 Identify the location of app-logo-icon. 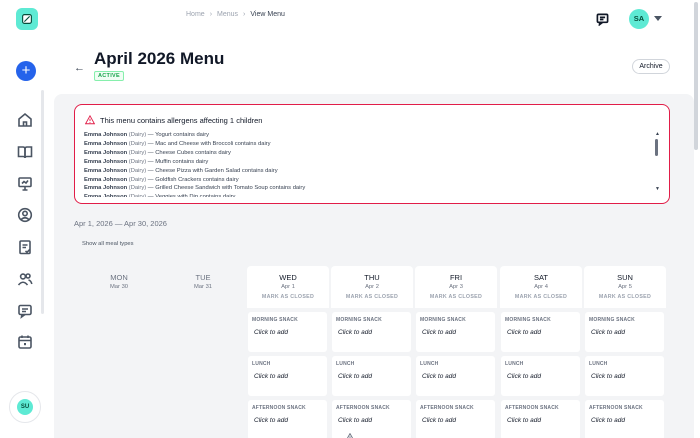
(27, 19).